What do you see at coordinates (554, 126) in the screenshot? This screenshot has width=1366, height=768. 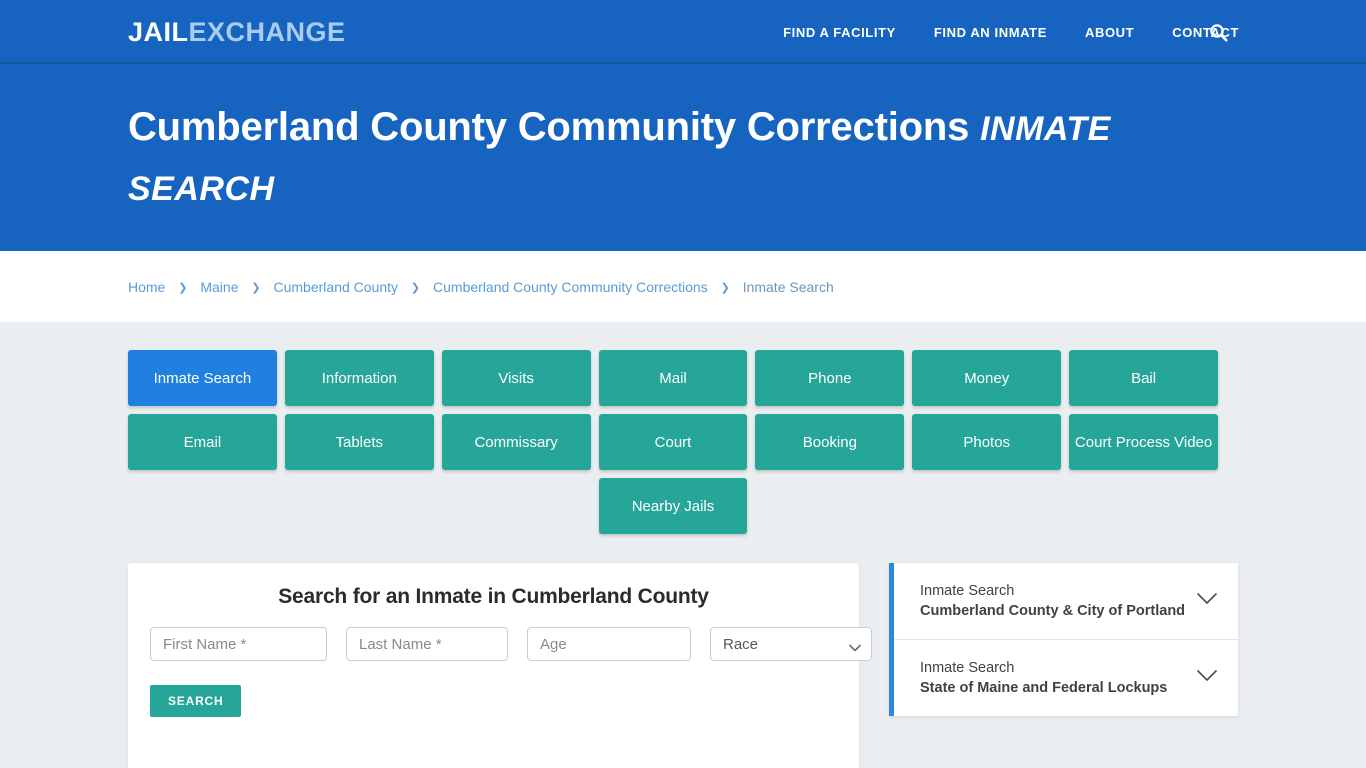 I see `page-title-main: Cumberland County Community Corrections` at bounding box center [554, 126].